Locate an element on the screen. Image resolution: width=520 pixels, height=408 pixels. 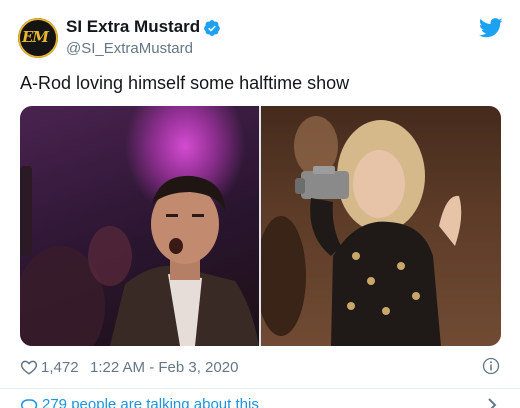
tweet-text: A-Rod loving himself some halftime show is located at coordinates (185, 83).